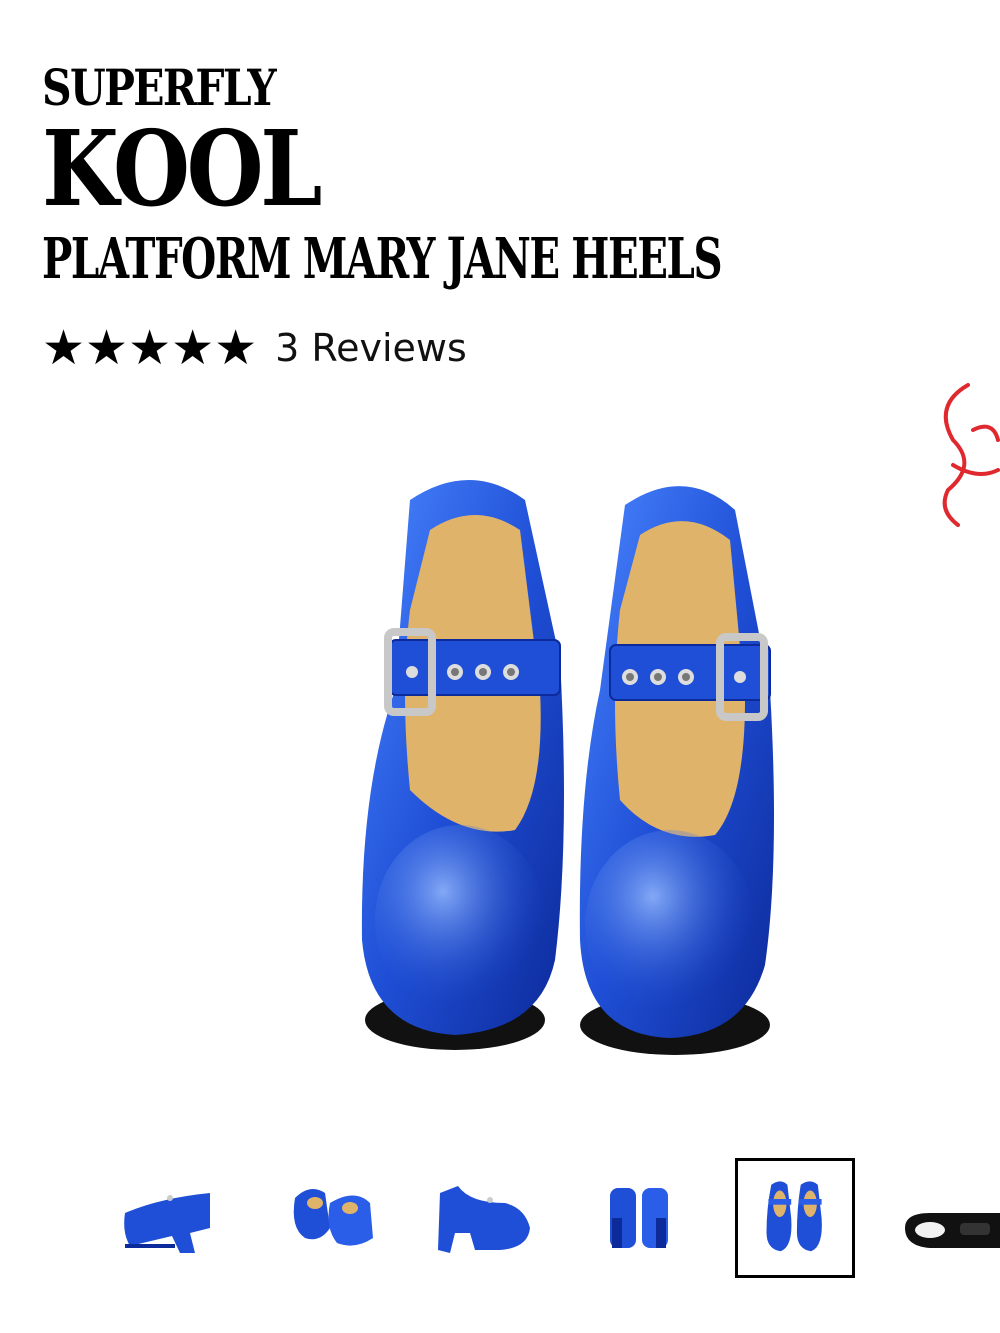  What do you see at coordinates (952, 1230) in the screenshot?
I see `shoe-sole-icon` at bounding box center [952, 1230].